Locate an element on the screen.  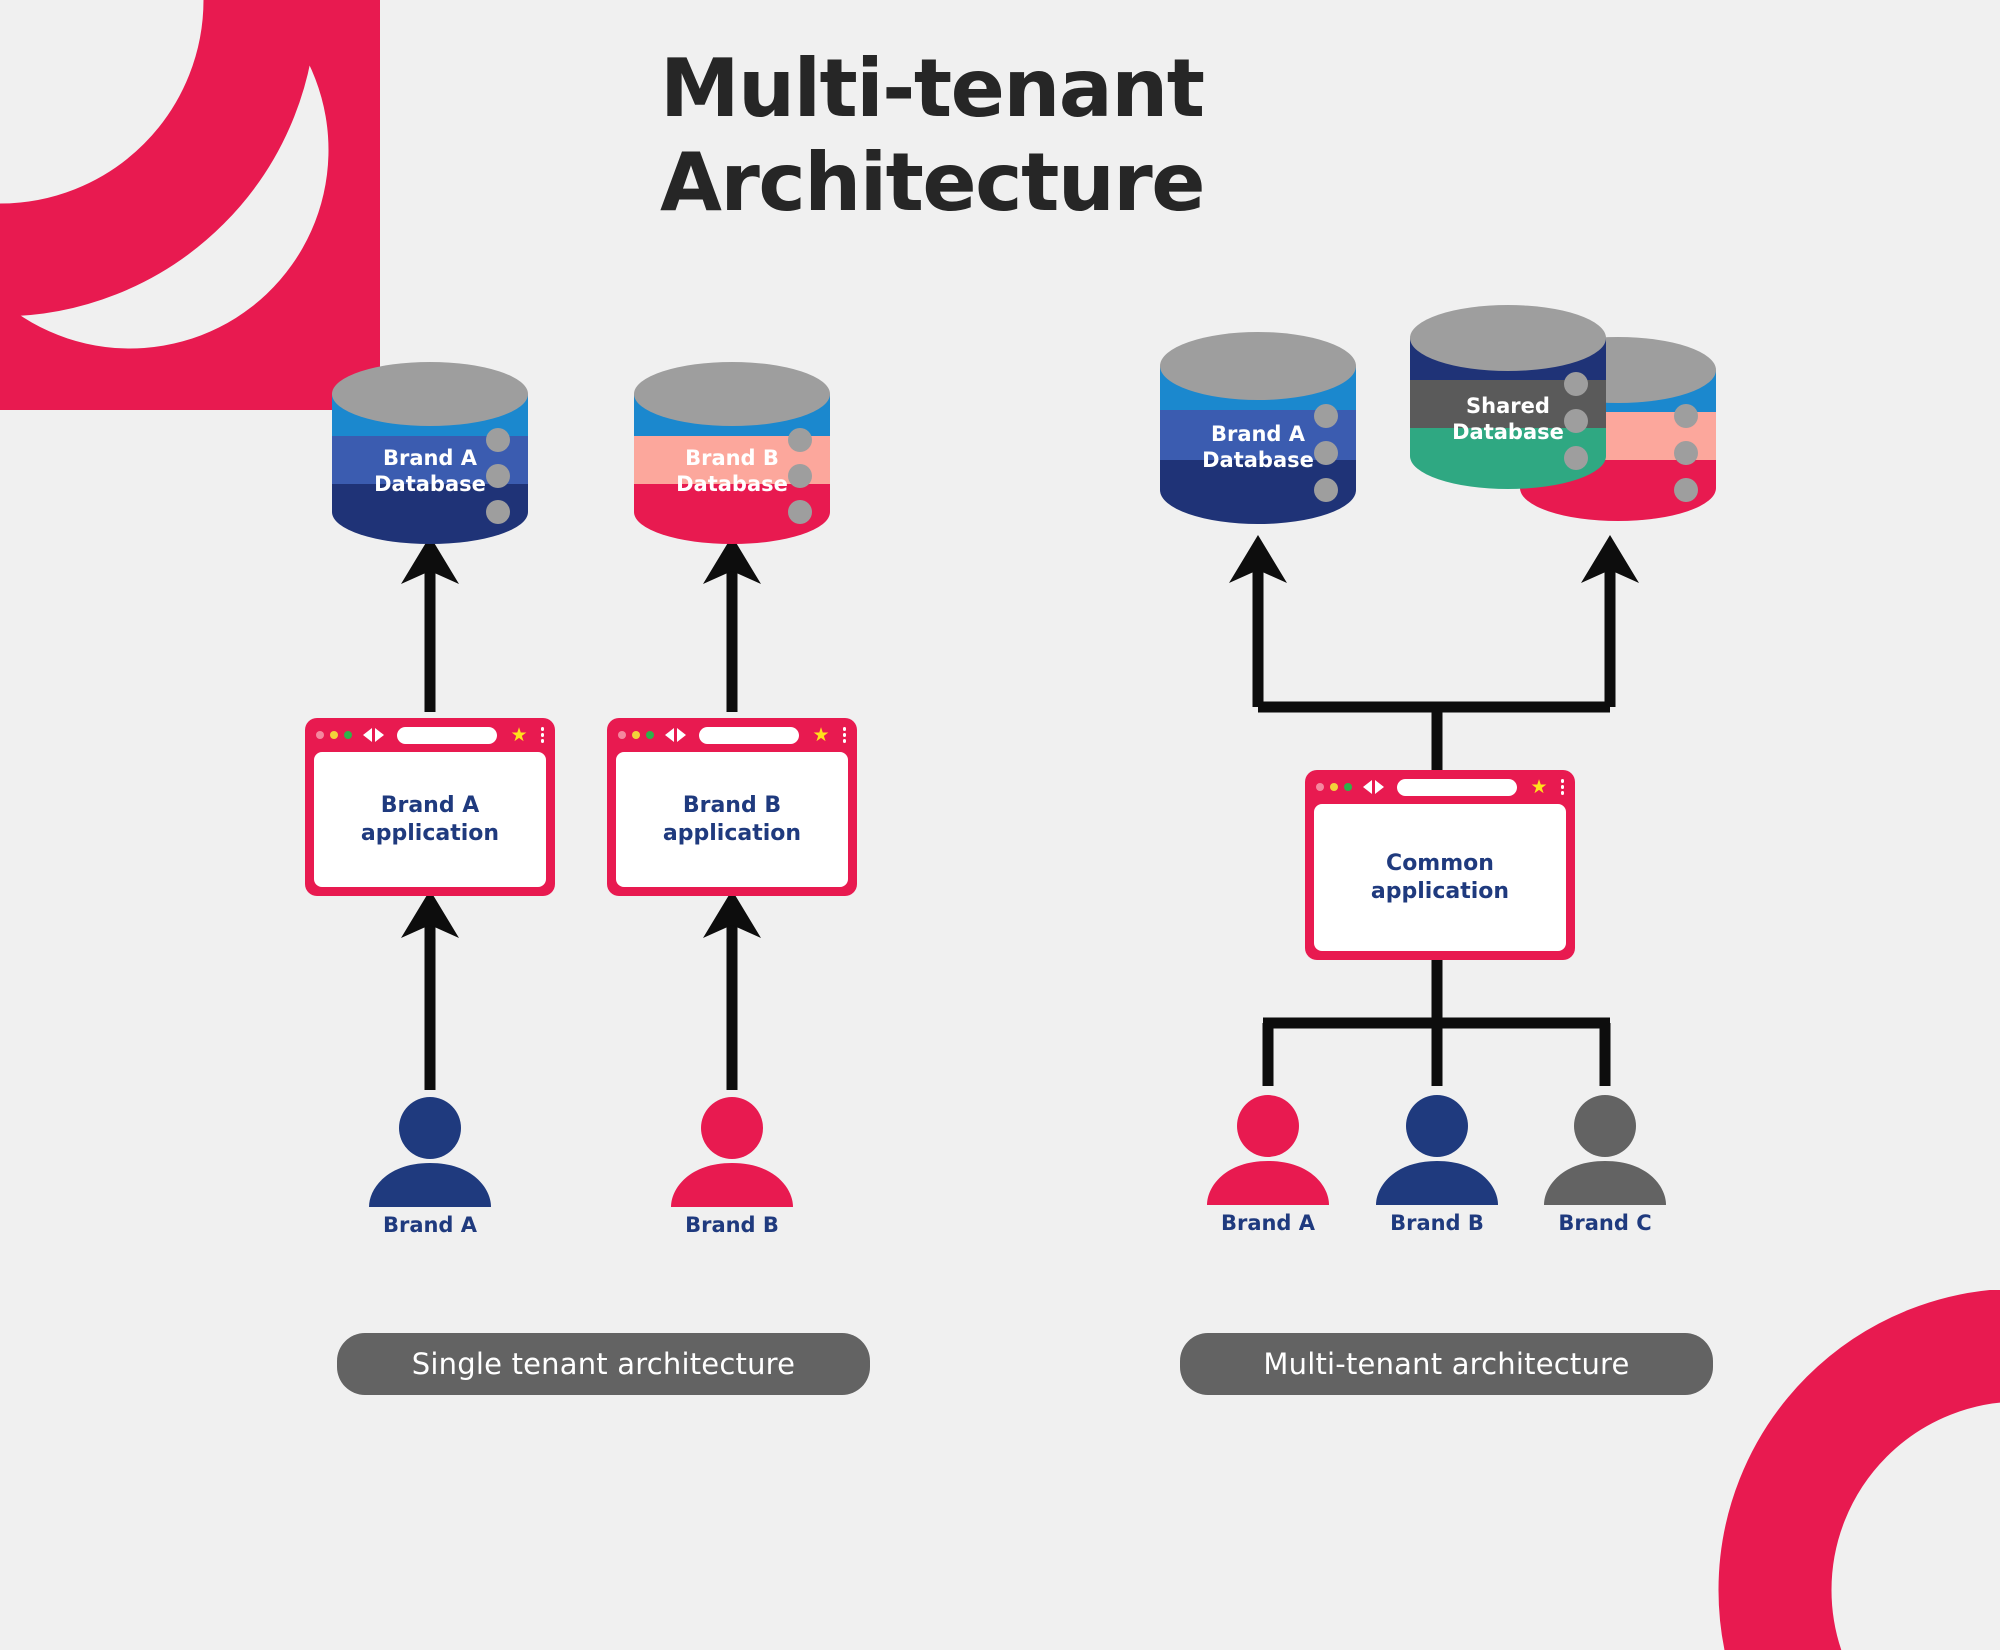
app-label: Brand B application is located at coordinates (732, 819).